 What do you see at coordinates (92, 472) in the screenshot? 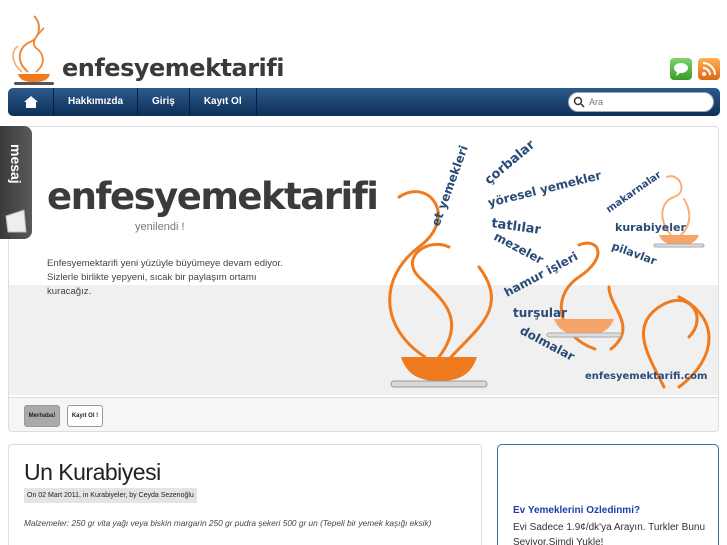
I see `post-title: Un Kurabiyesi` at bounding box center [92, 472].